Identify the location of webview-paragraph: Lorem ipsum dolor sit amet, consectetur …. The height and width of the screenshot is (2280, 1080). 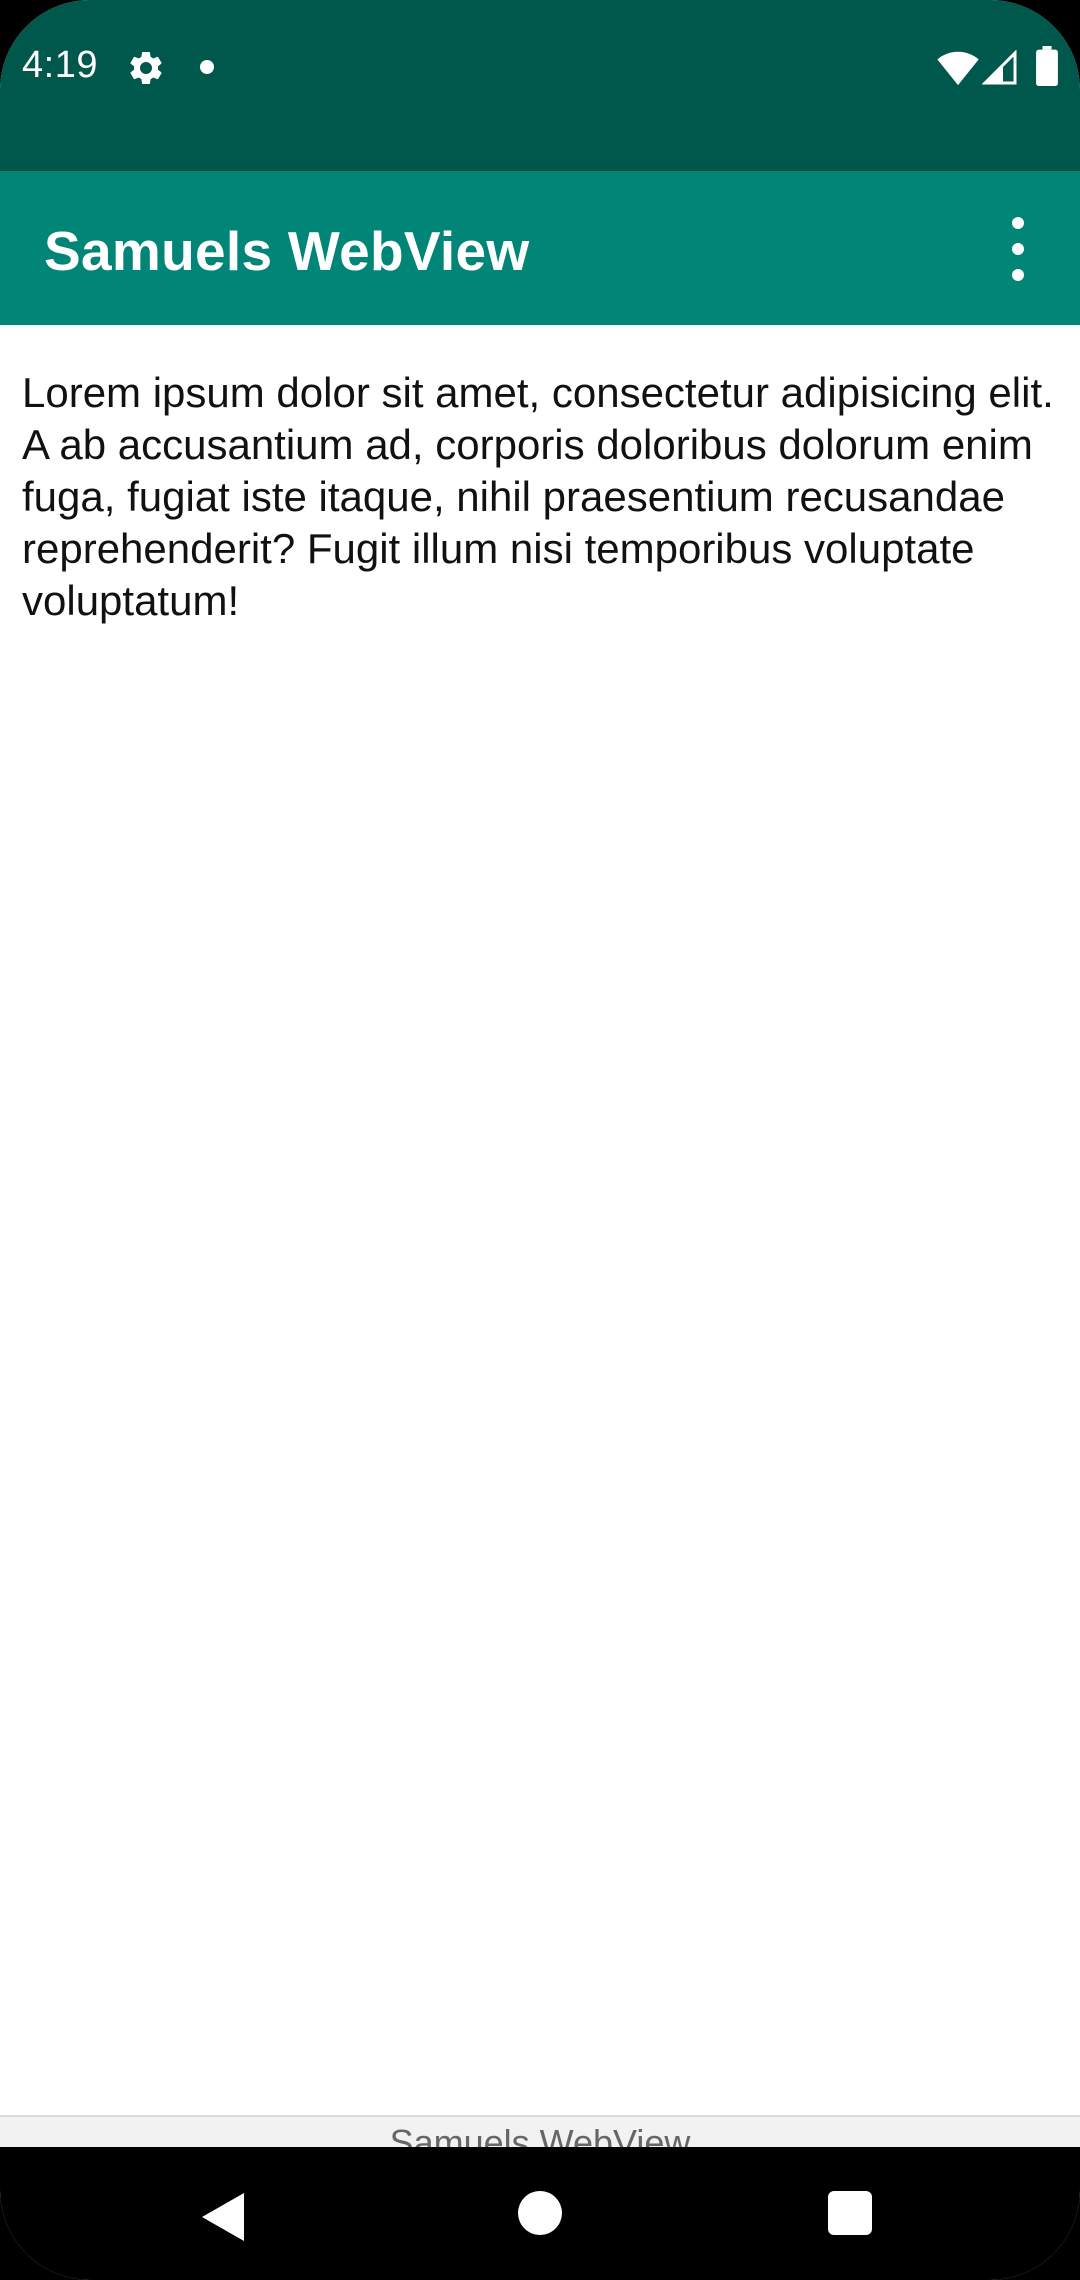
(538, 496).